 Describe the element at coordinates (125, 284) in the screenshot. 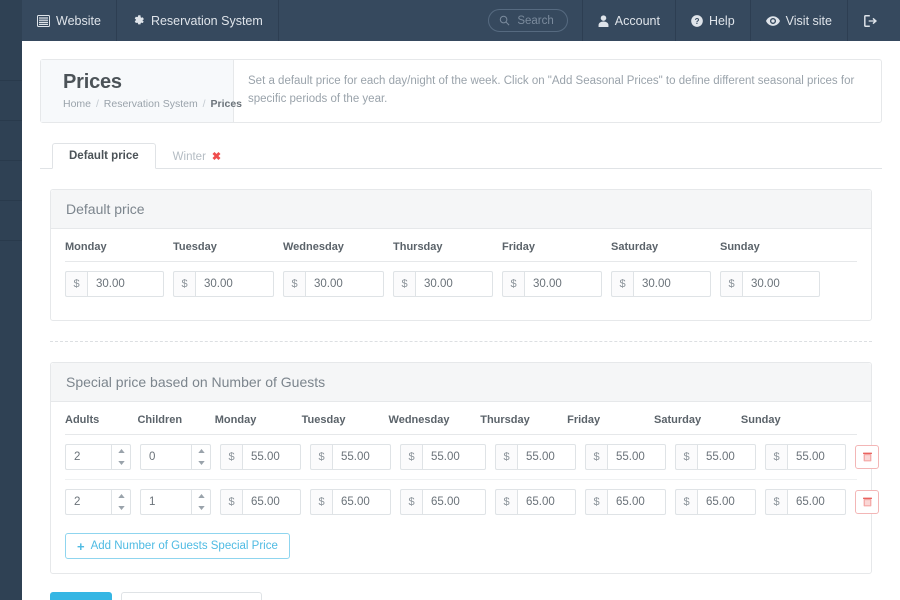

I see `default-price-input-monday` at that location.